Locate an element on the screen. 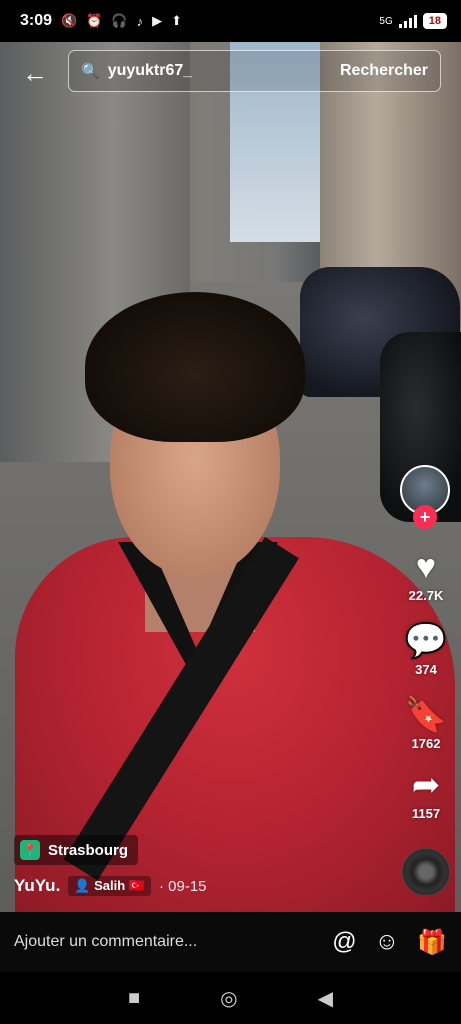  system-nav-bar: ■ ◎ ◀ is located at coordinates (230, 998).